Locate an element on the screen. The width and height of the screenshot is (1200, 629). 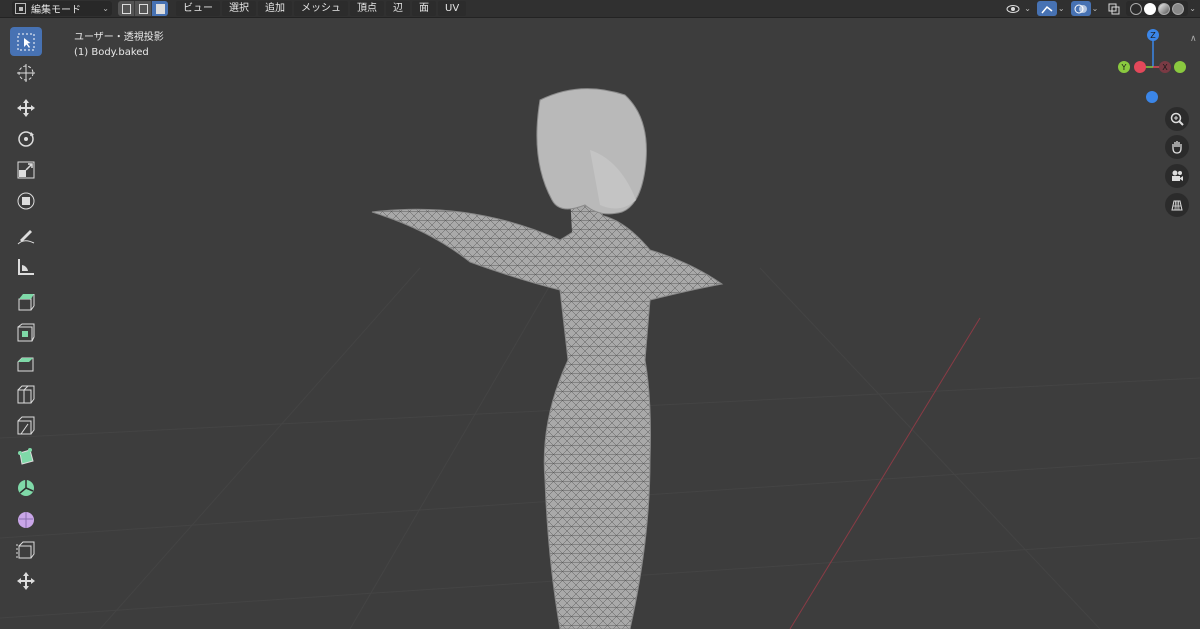
ortho-grid-icon is located at coordinates (1177, 205).